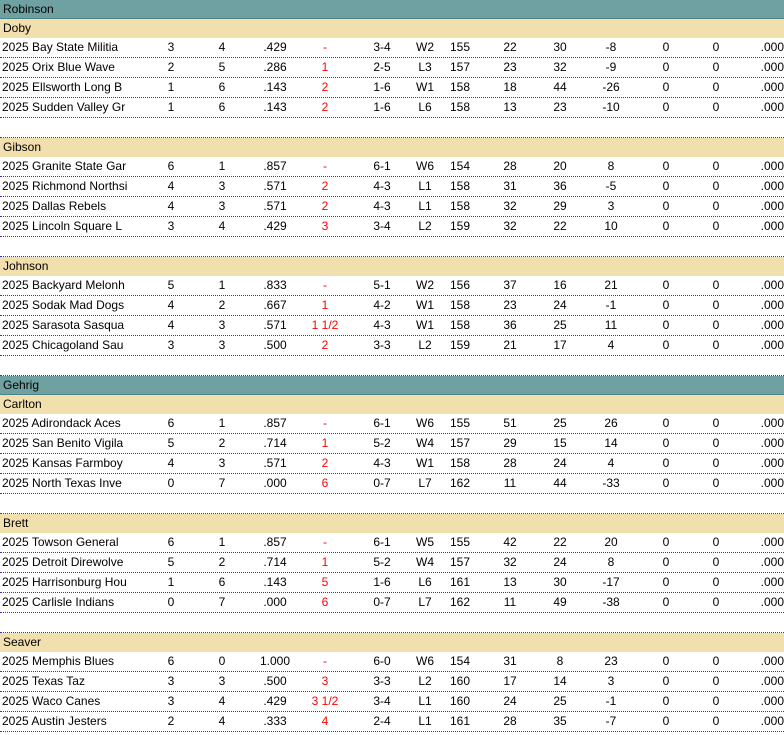 This screenshot has height=735, width=784. I want to click on streak-cell: W4, so click(425, 443).